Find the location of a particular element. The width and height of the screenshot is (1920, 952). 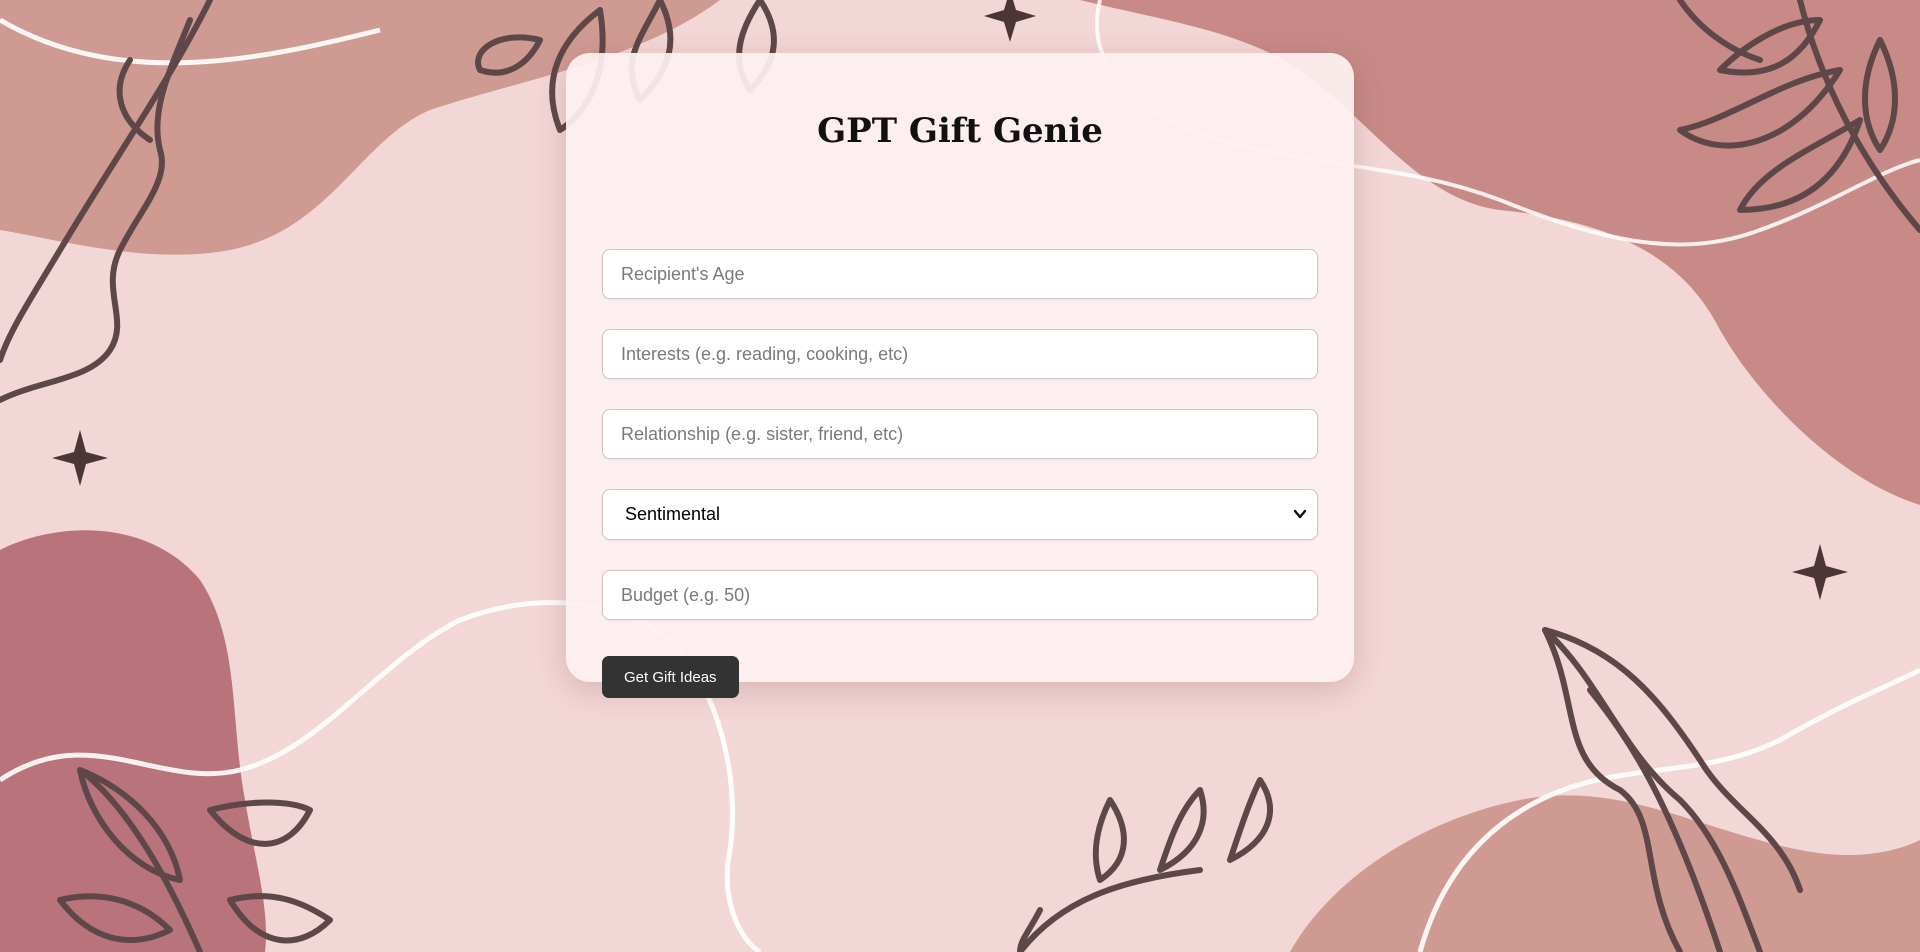

budget-input is located at coordinates (960, 595).